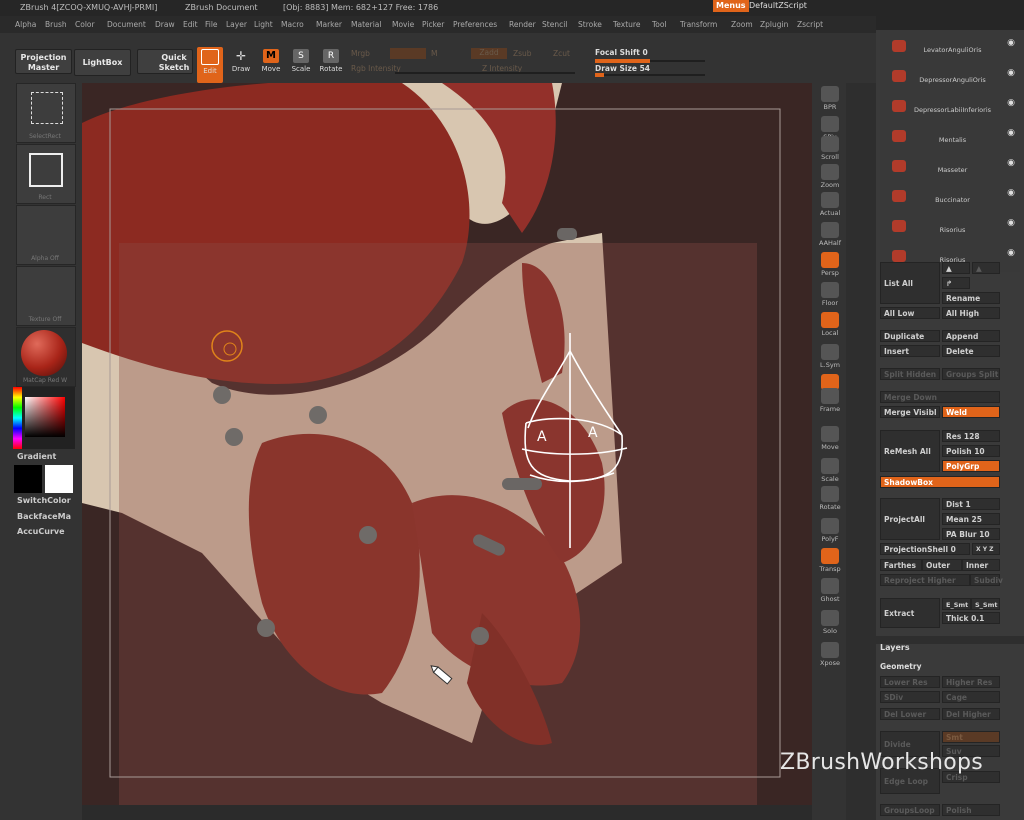 The width and height of the screenshot is (1024, 820). What do you see at coordinates (940, 482) in the screenshot?
I see `shadowbox-button: ShadowBox` at bounding box center [940, 482].